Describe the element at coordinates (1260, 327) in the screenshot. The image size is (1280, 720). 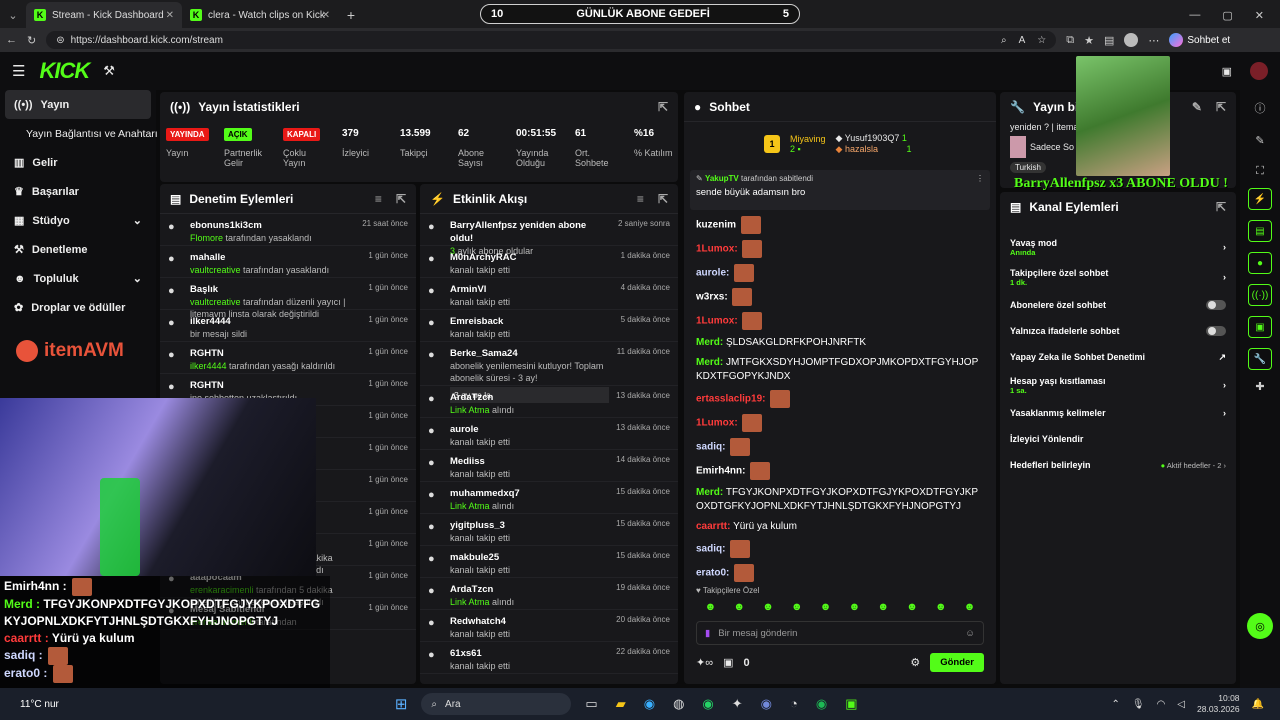
I see `rail-panel-icon: ▣` at that location.